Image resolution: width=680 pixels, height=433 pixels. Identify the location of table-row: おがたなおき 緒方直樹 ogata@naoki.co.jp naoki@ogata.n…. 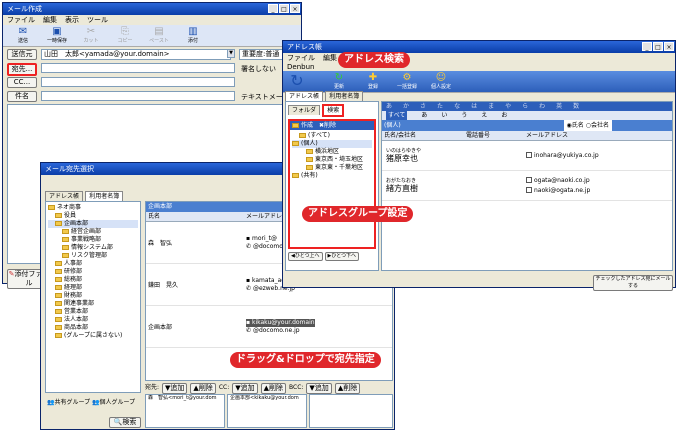
(527, 186).